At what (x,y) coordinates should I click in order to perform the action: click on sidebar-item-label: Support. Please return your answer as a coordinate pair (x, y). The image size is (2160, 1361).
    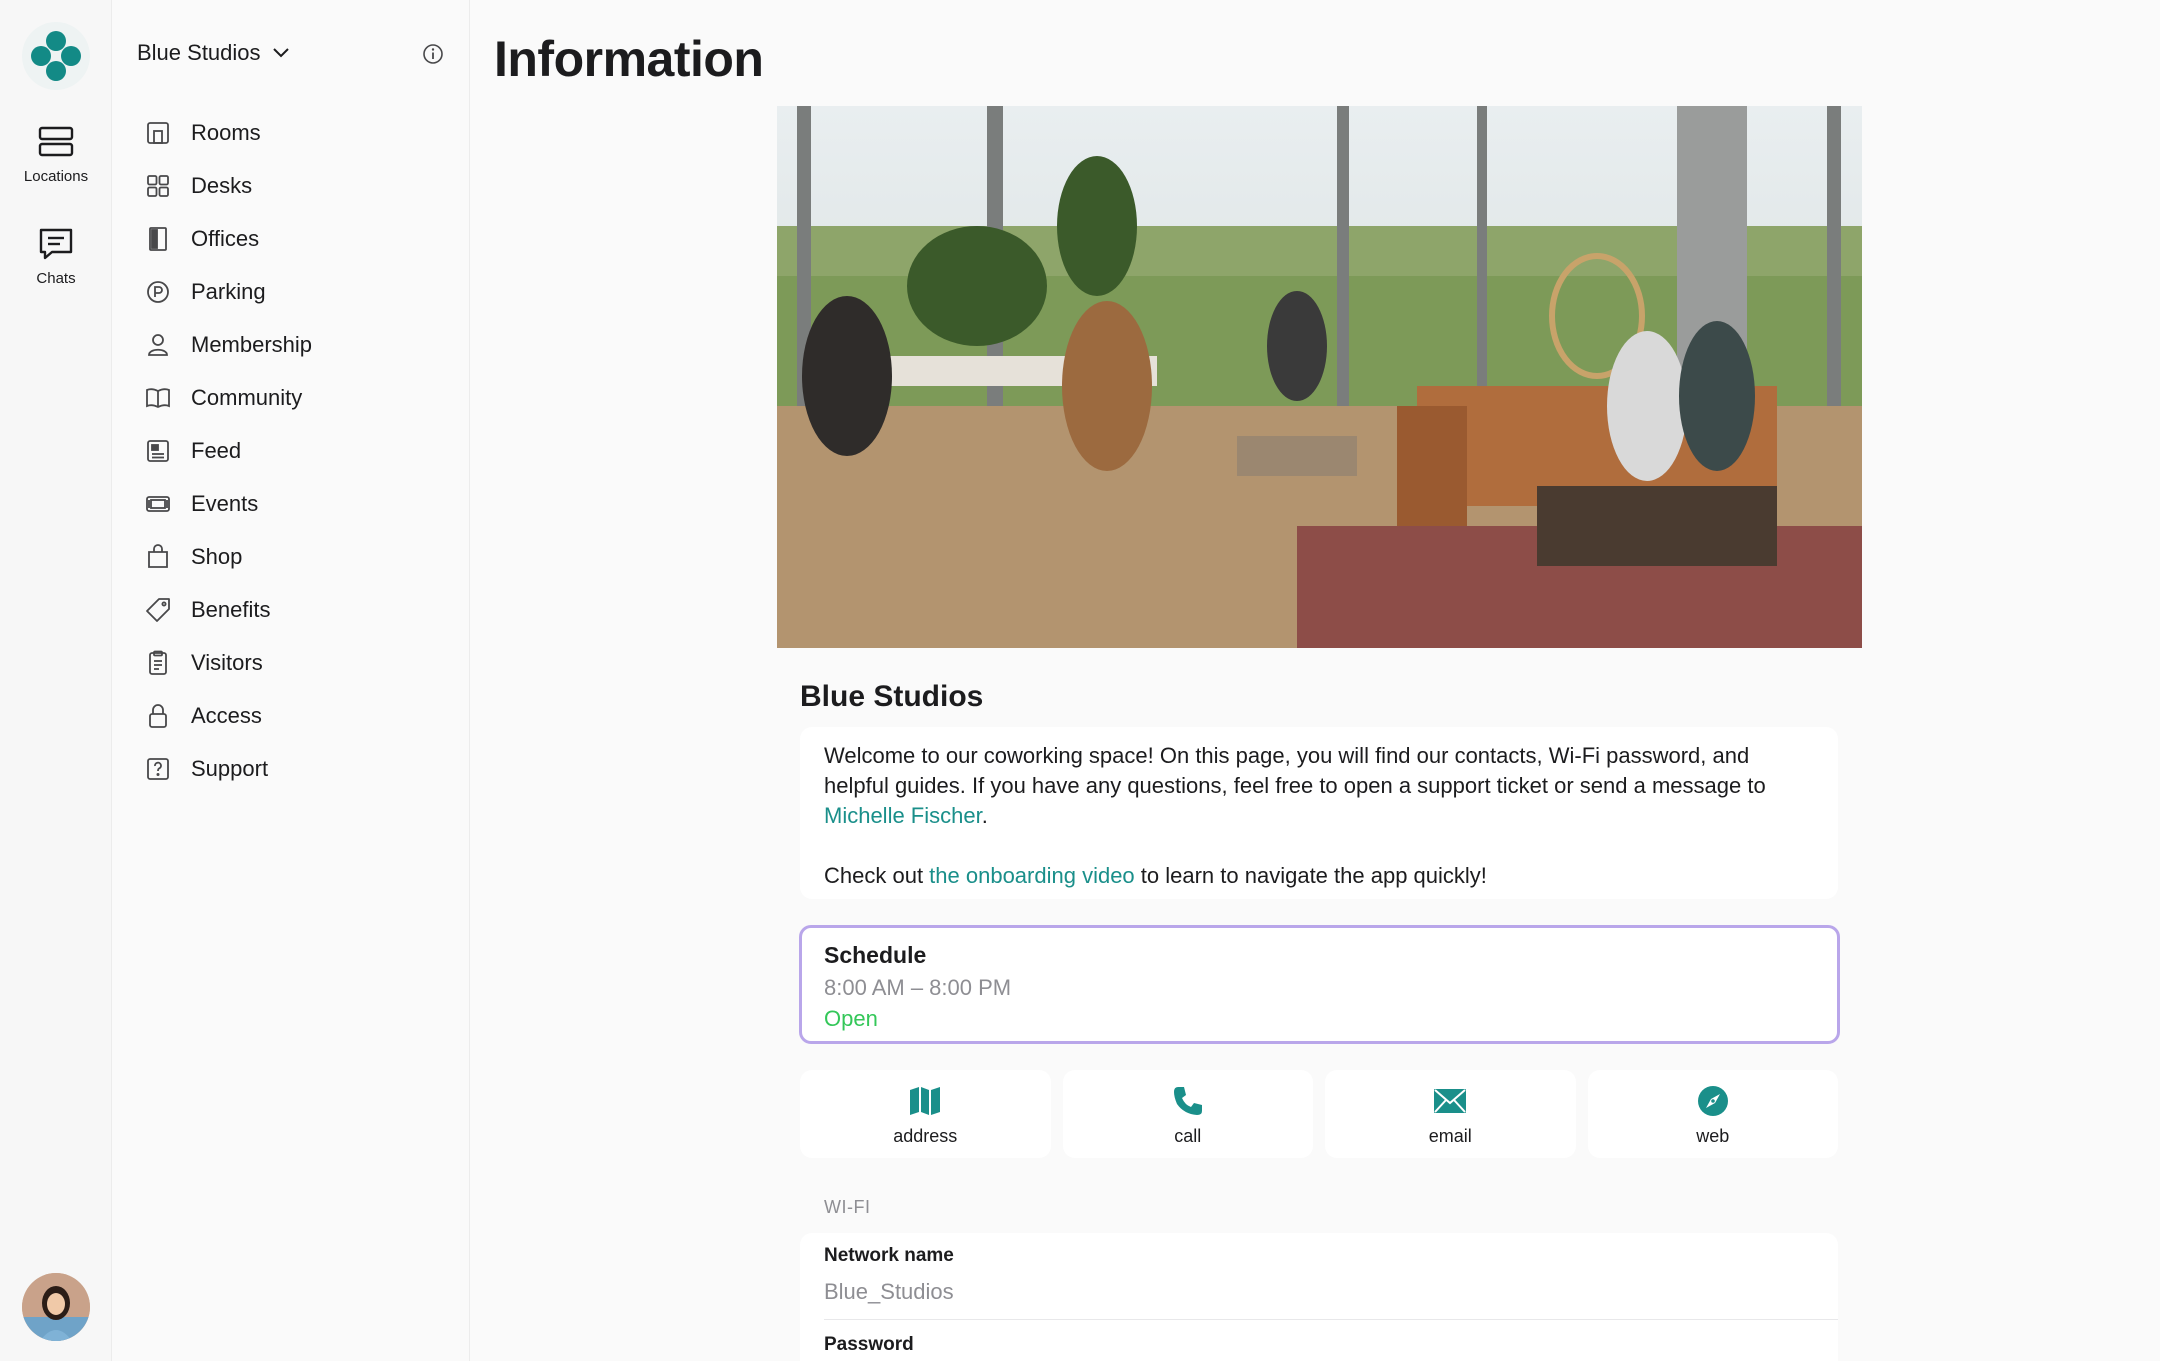
    Looking at the image, I should click on (230, 768).